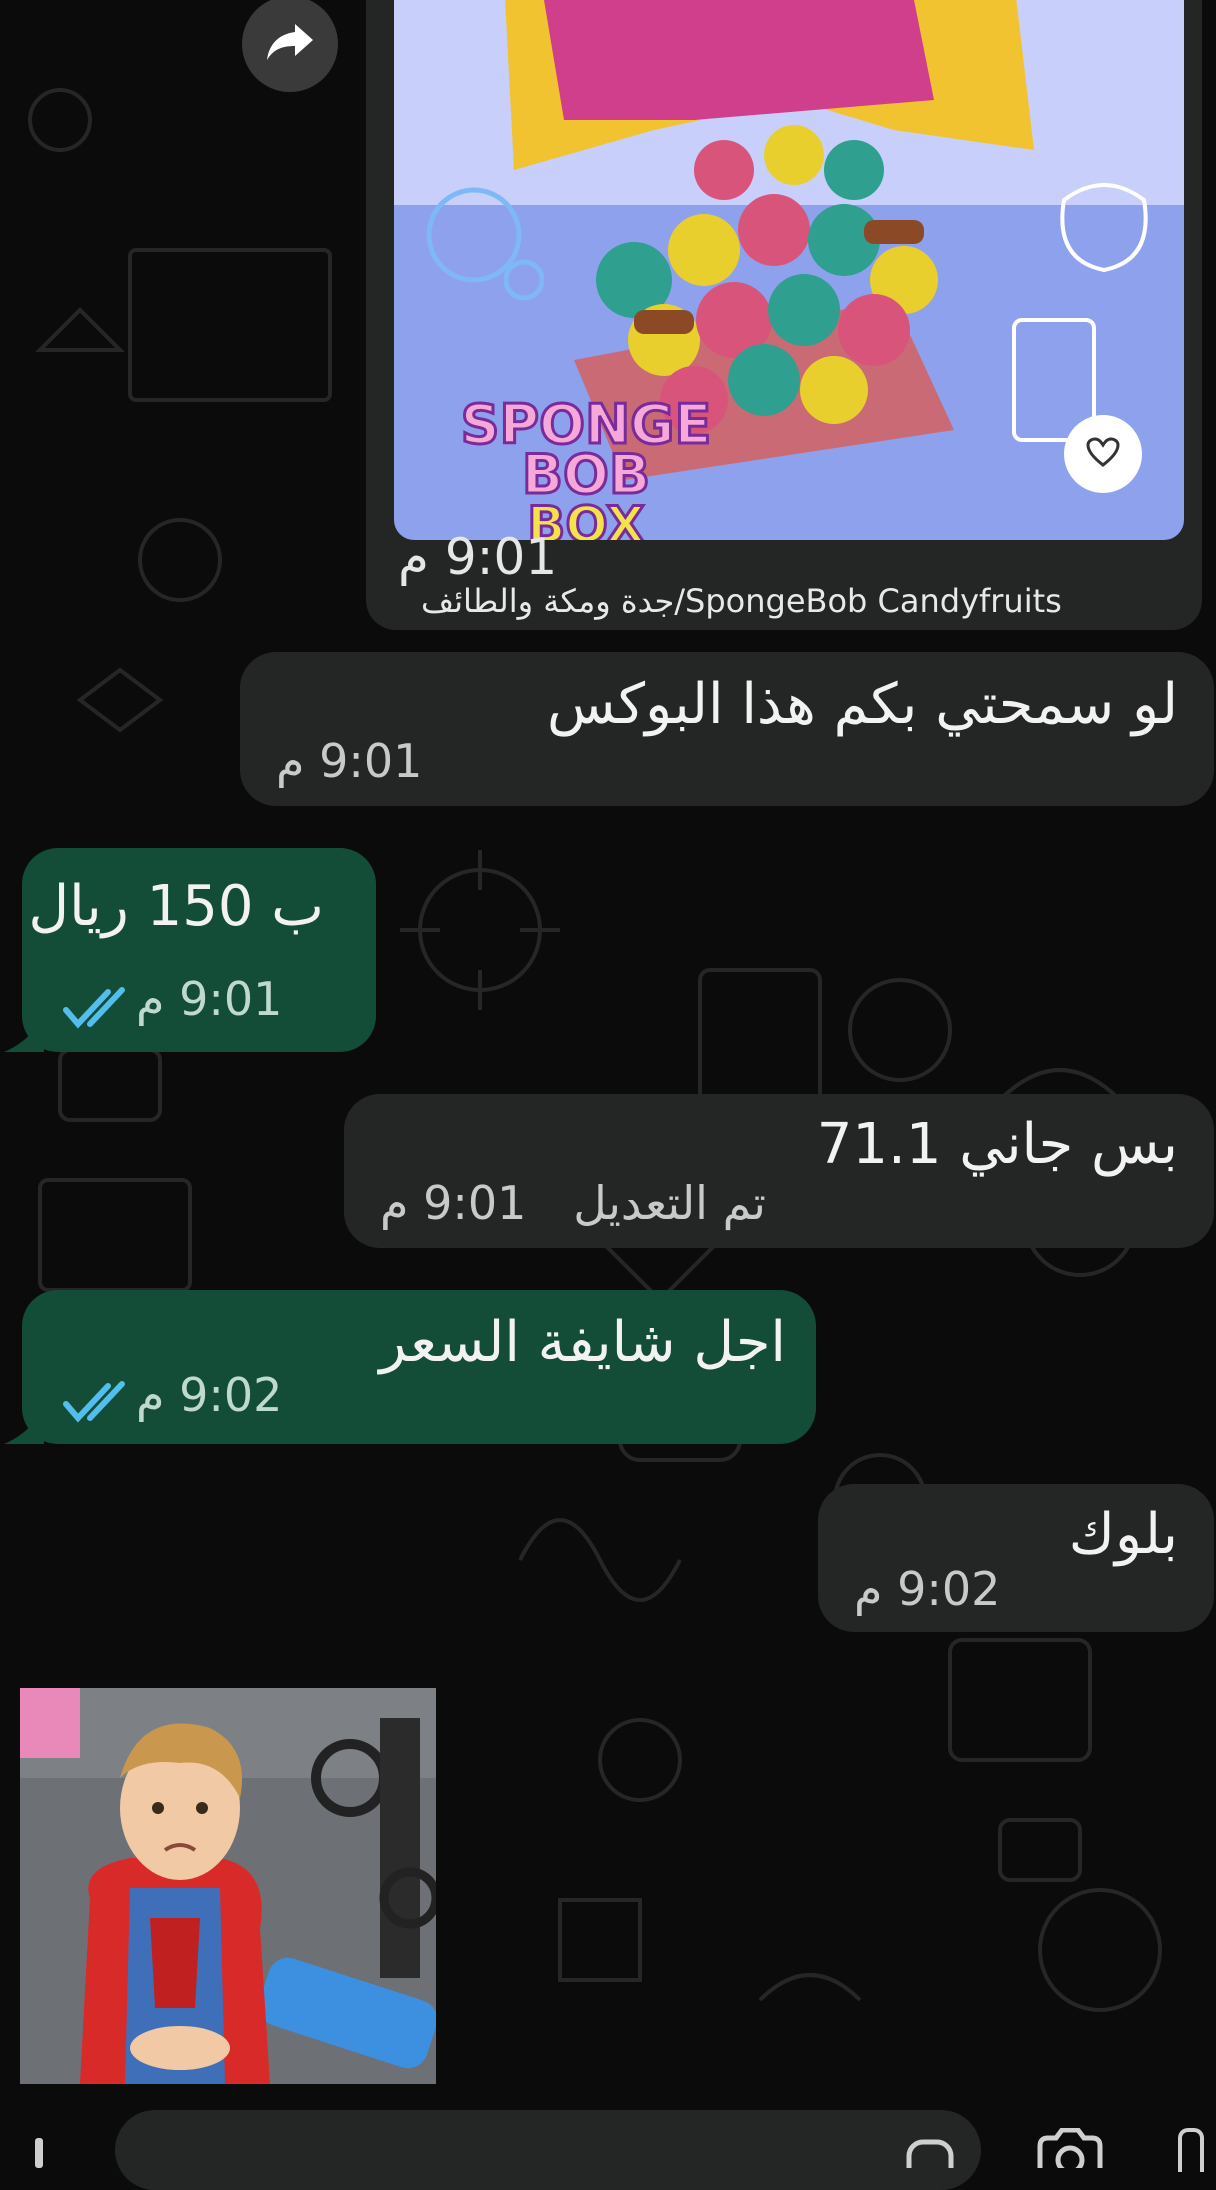 The width and height of the screenshot is (1216, 2190). I want to click on message-bubble-incoming: لو سمحتي بكم هذا البوكس 9:01 م, so click(727, 729).